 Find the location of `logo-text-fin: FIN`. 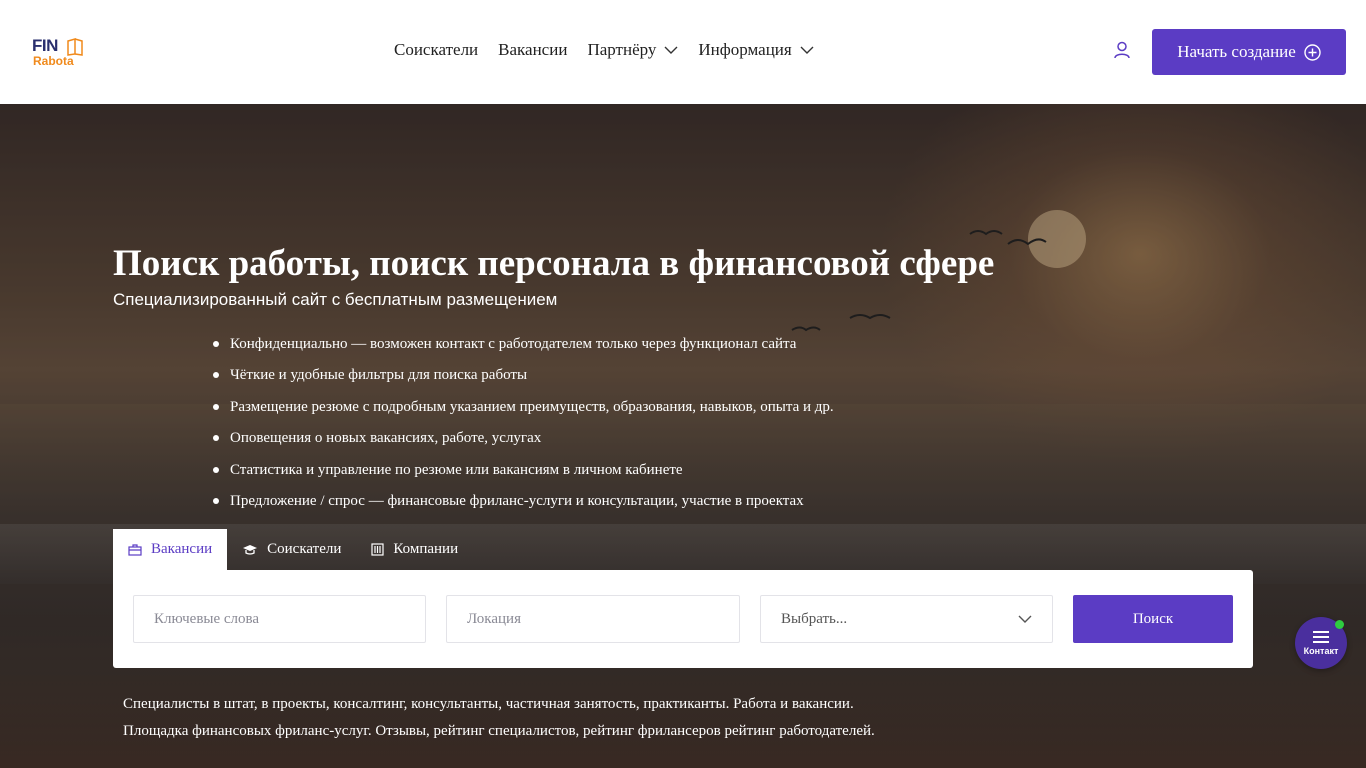

logo-text-fin: FIN is located at coordinates (45, 45).